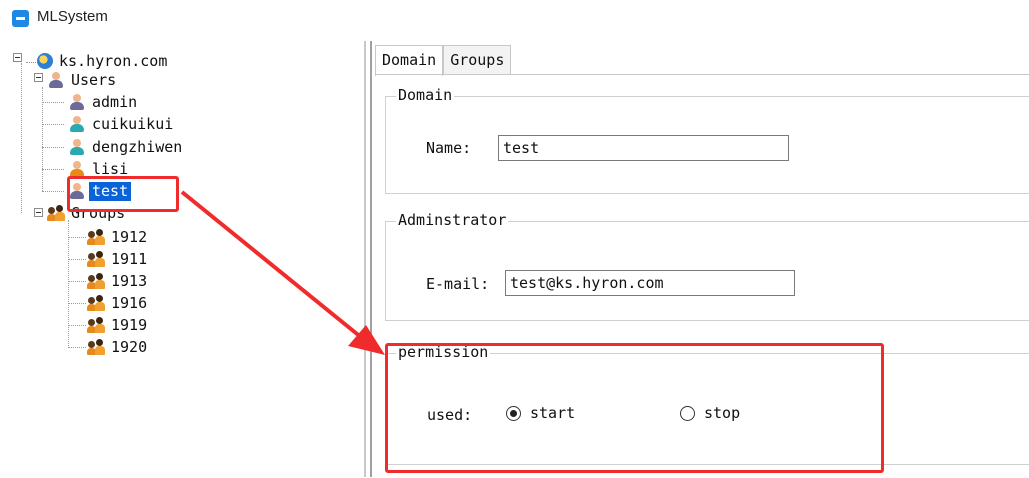 The image size is (1029, 478). Describe the element at coordinates (118, 325) in the screenshot. I see `tree-node-group: 1919` at that location.